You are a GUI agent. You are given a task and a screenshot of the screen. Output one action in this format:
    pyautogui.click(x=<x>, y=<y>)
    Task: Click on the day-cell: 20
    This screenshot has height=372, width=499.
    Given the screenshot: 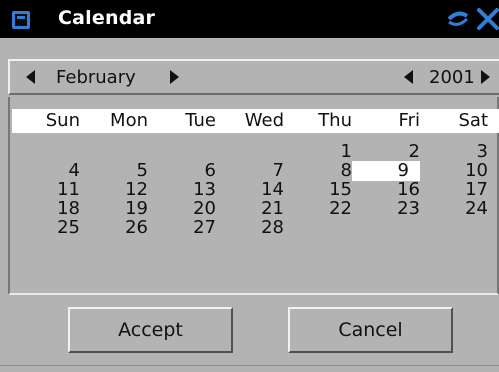 What is the action you would take?
    pyautogui.click(x=182, y=209)
    